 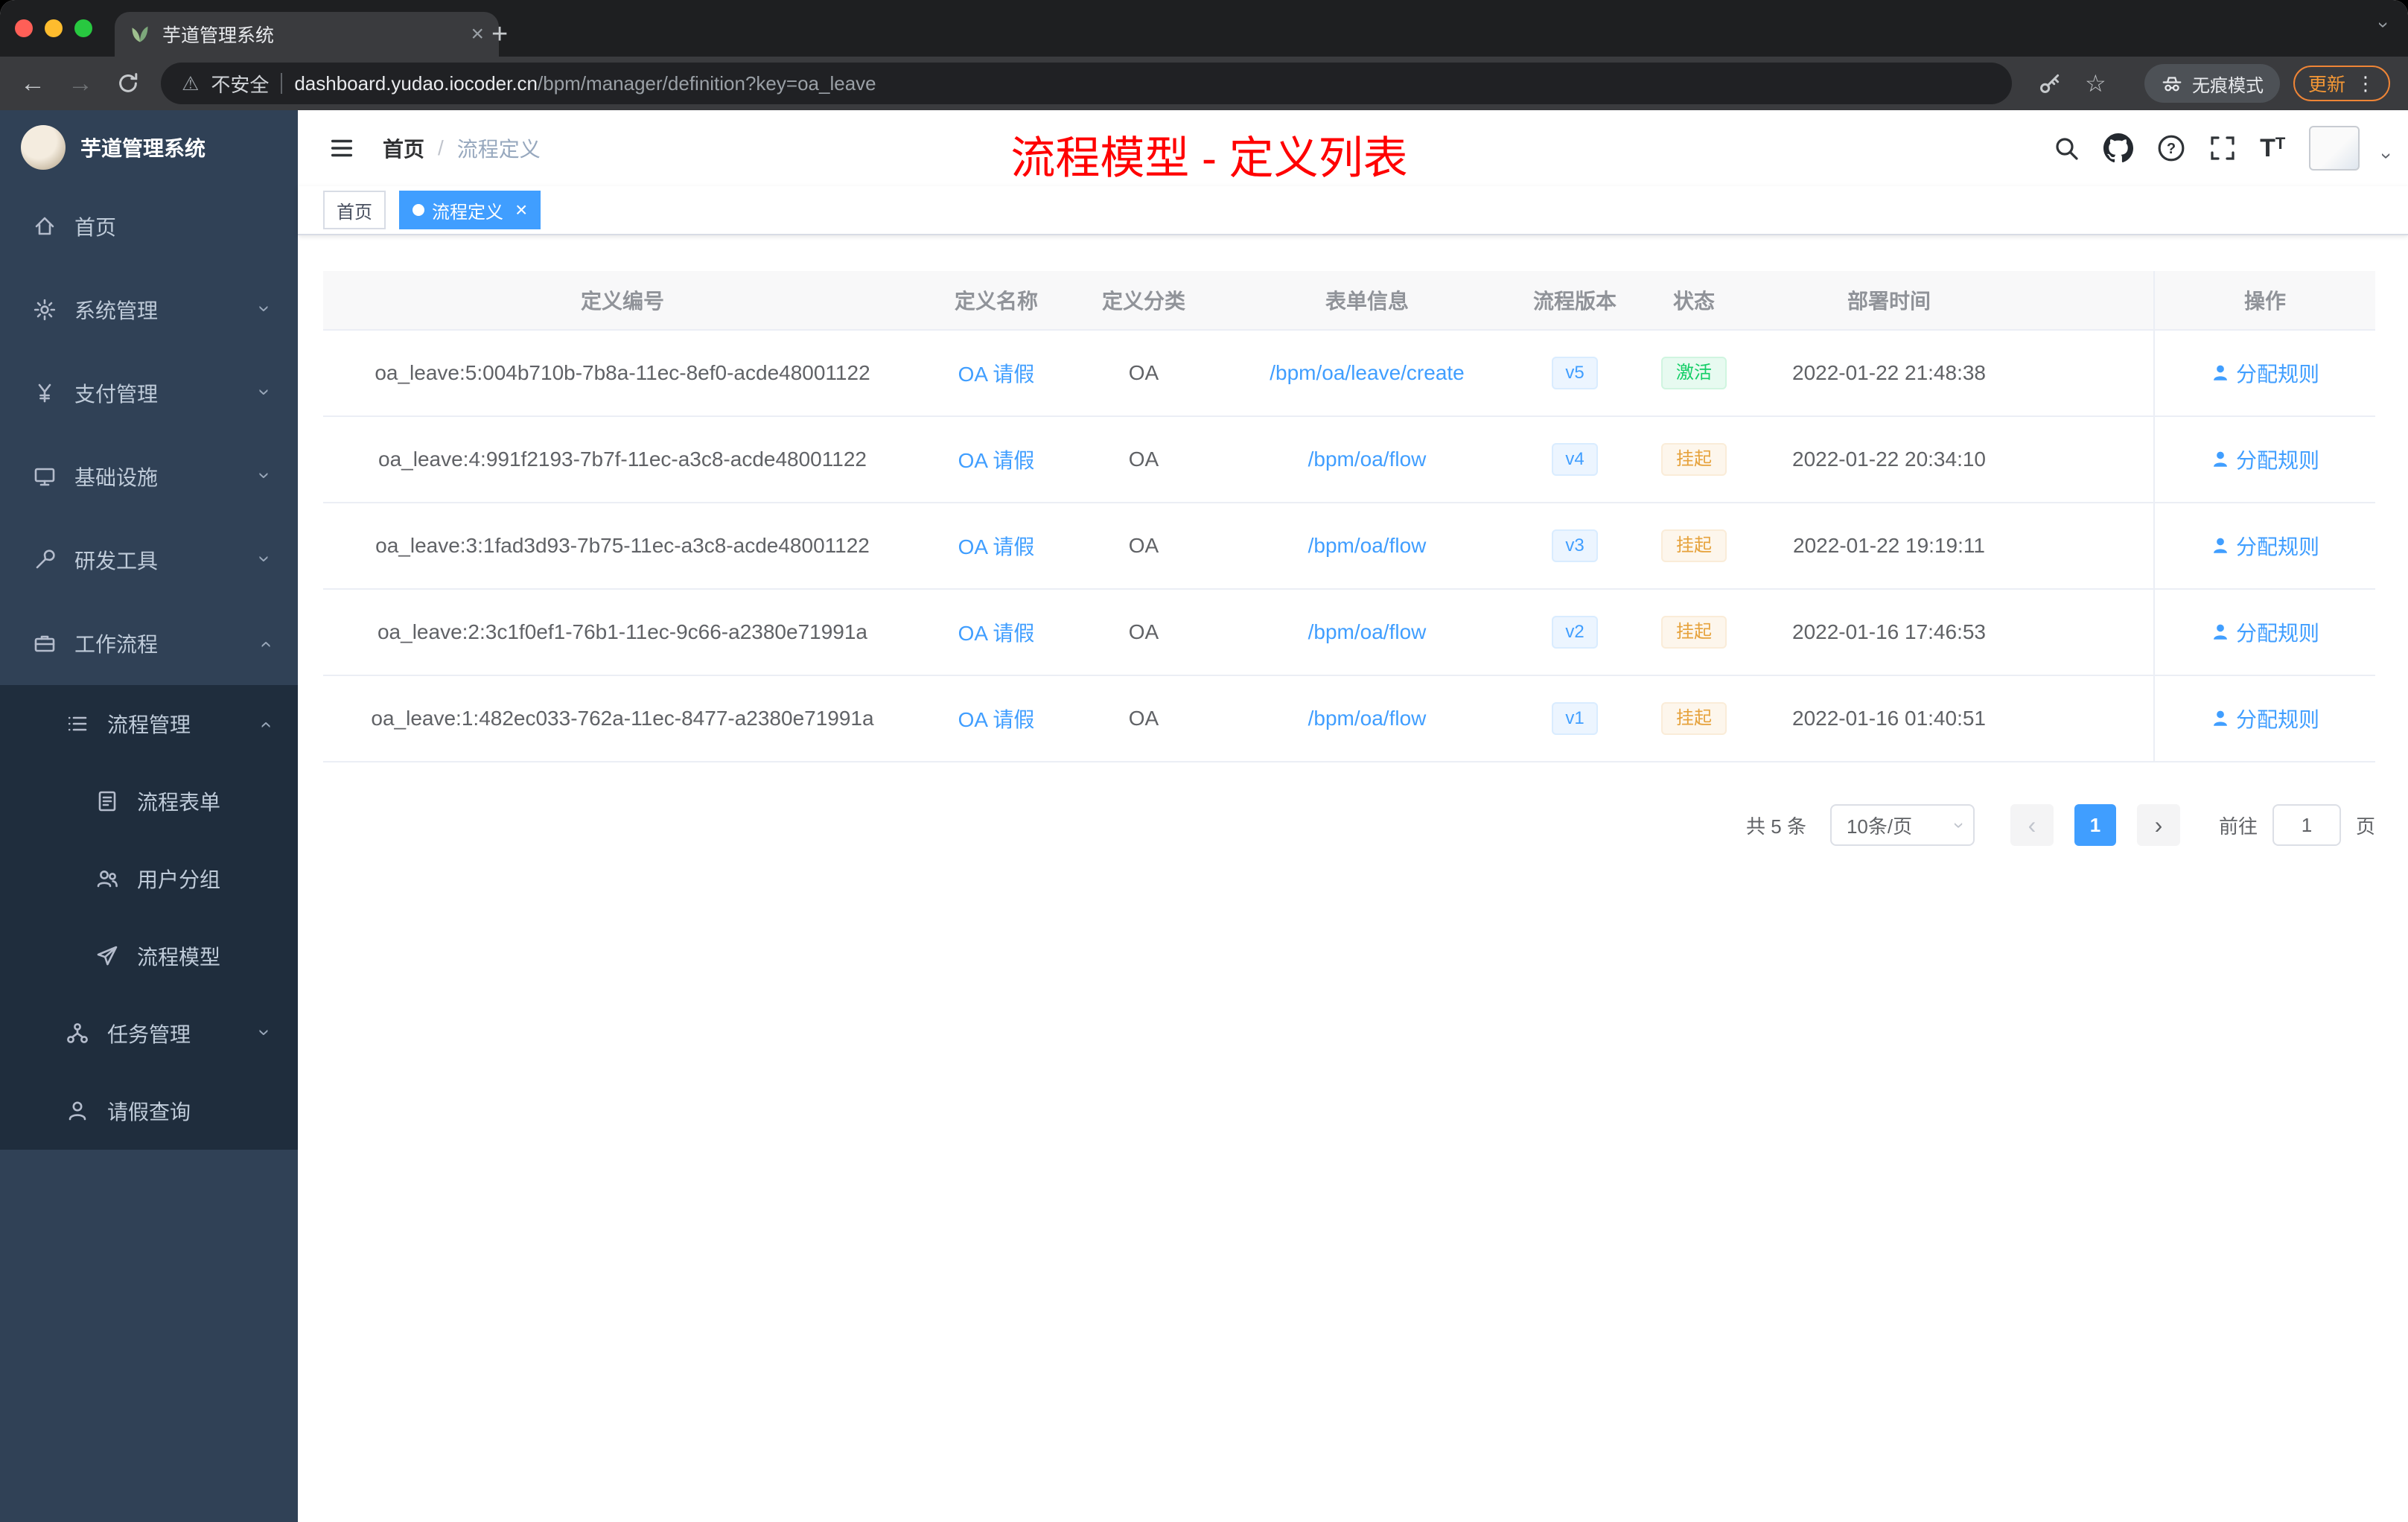 What do you see at coordinates (33, 83) in the screenshot?
I see `back-icon: ←` at bounding box center [33, 83].